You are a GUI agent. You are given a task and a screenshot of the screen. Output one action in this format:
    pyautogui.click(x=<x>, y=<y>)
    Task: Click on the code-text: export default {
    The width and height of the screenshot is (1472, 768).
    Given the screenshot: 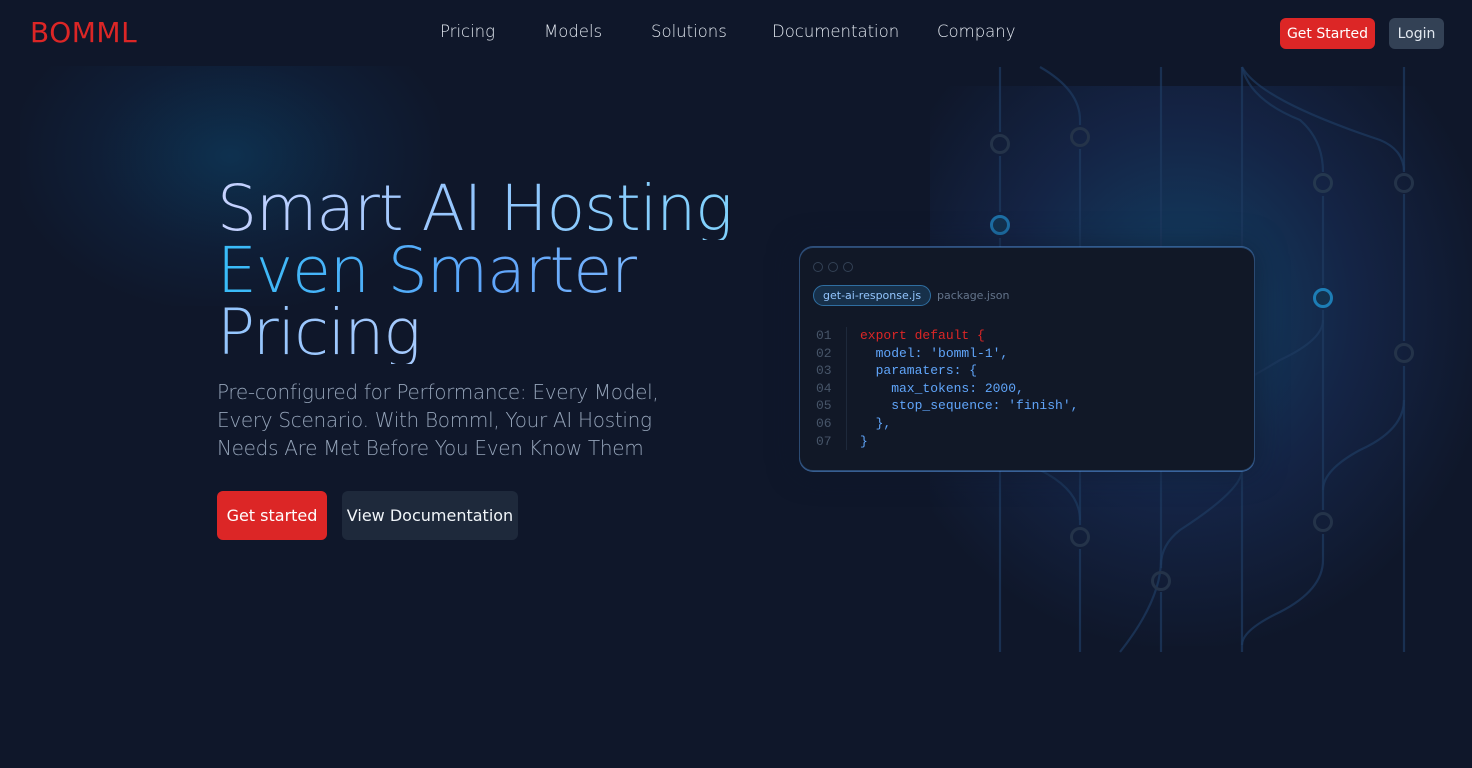 What is the action you would take?
    pyautogui.click(x=922, y=335)
    